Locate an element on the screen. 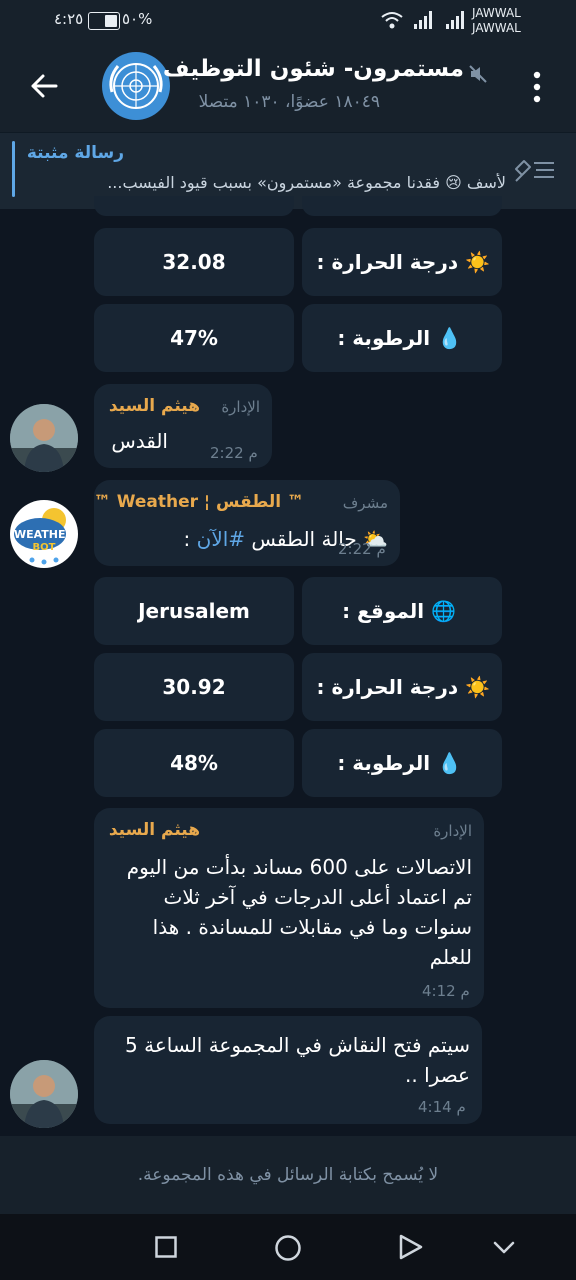  carrier-2: JAWWAL is located at coordinates (496, 28).